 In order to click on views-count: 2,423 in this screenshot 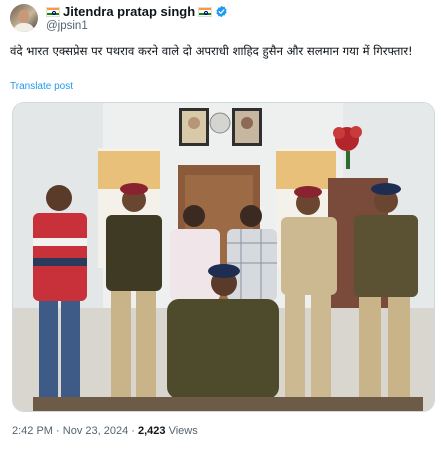, I will do `click(152, 431)`.